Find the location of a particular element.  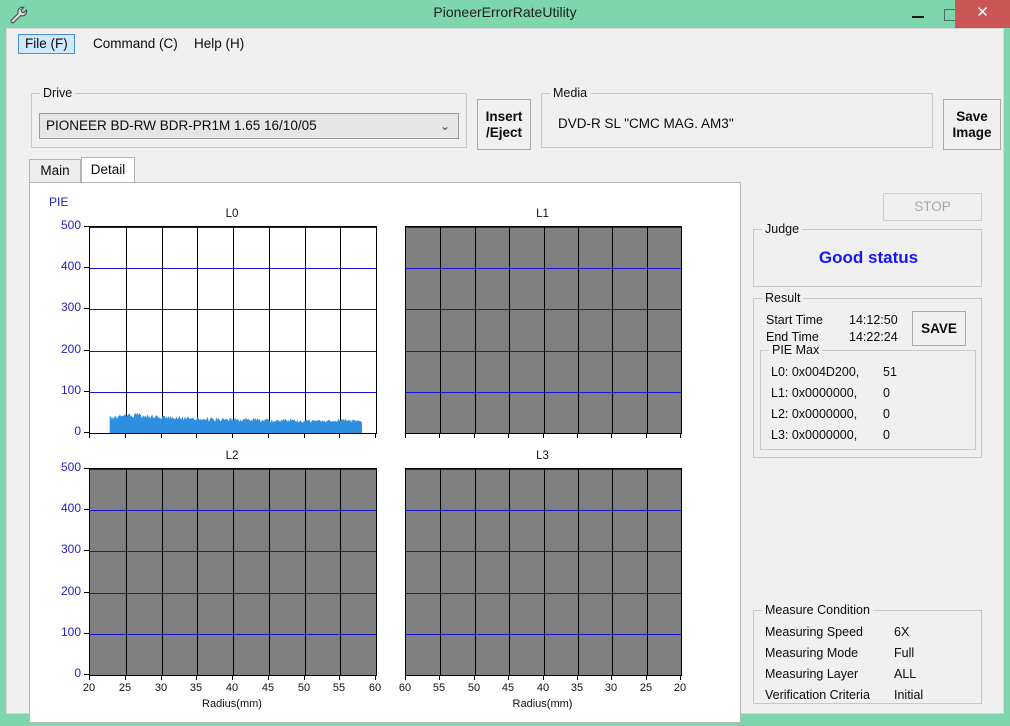

drive-select: PIONEER BD-RW BDR-PR1M 1.65 16/10/05 ⌄ is located at coordinates (249, 126).